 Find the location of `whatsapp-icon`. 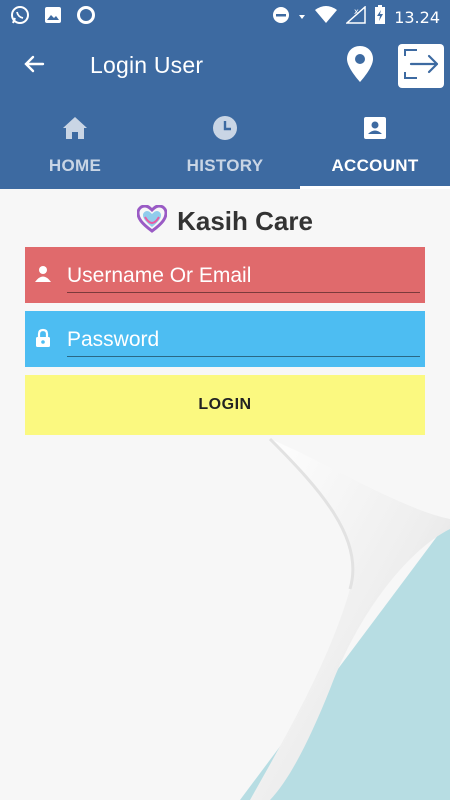

whatsapp-icon is located at coordinates (20, 17).